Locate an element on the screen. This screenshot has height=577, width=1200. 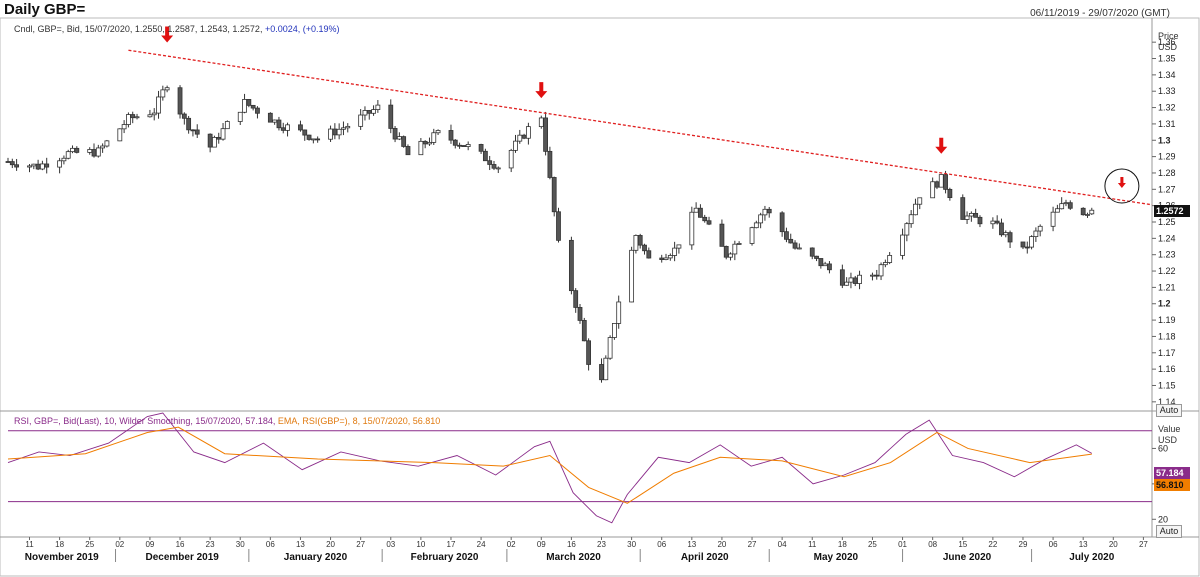
price-tick-label: 1.32 is located at coordinates (1167, 108).